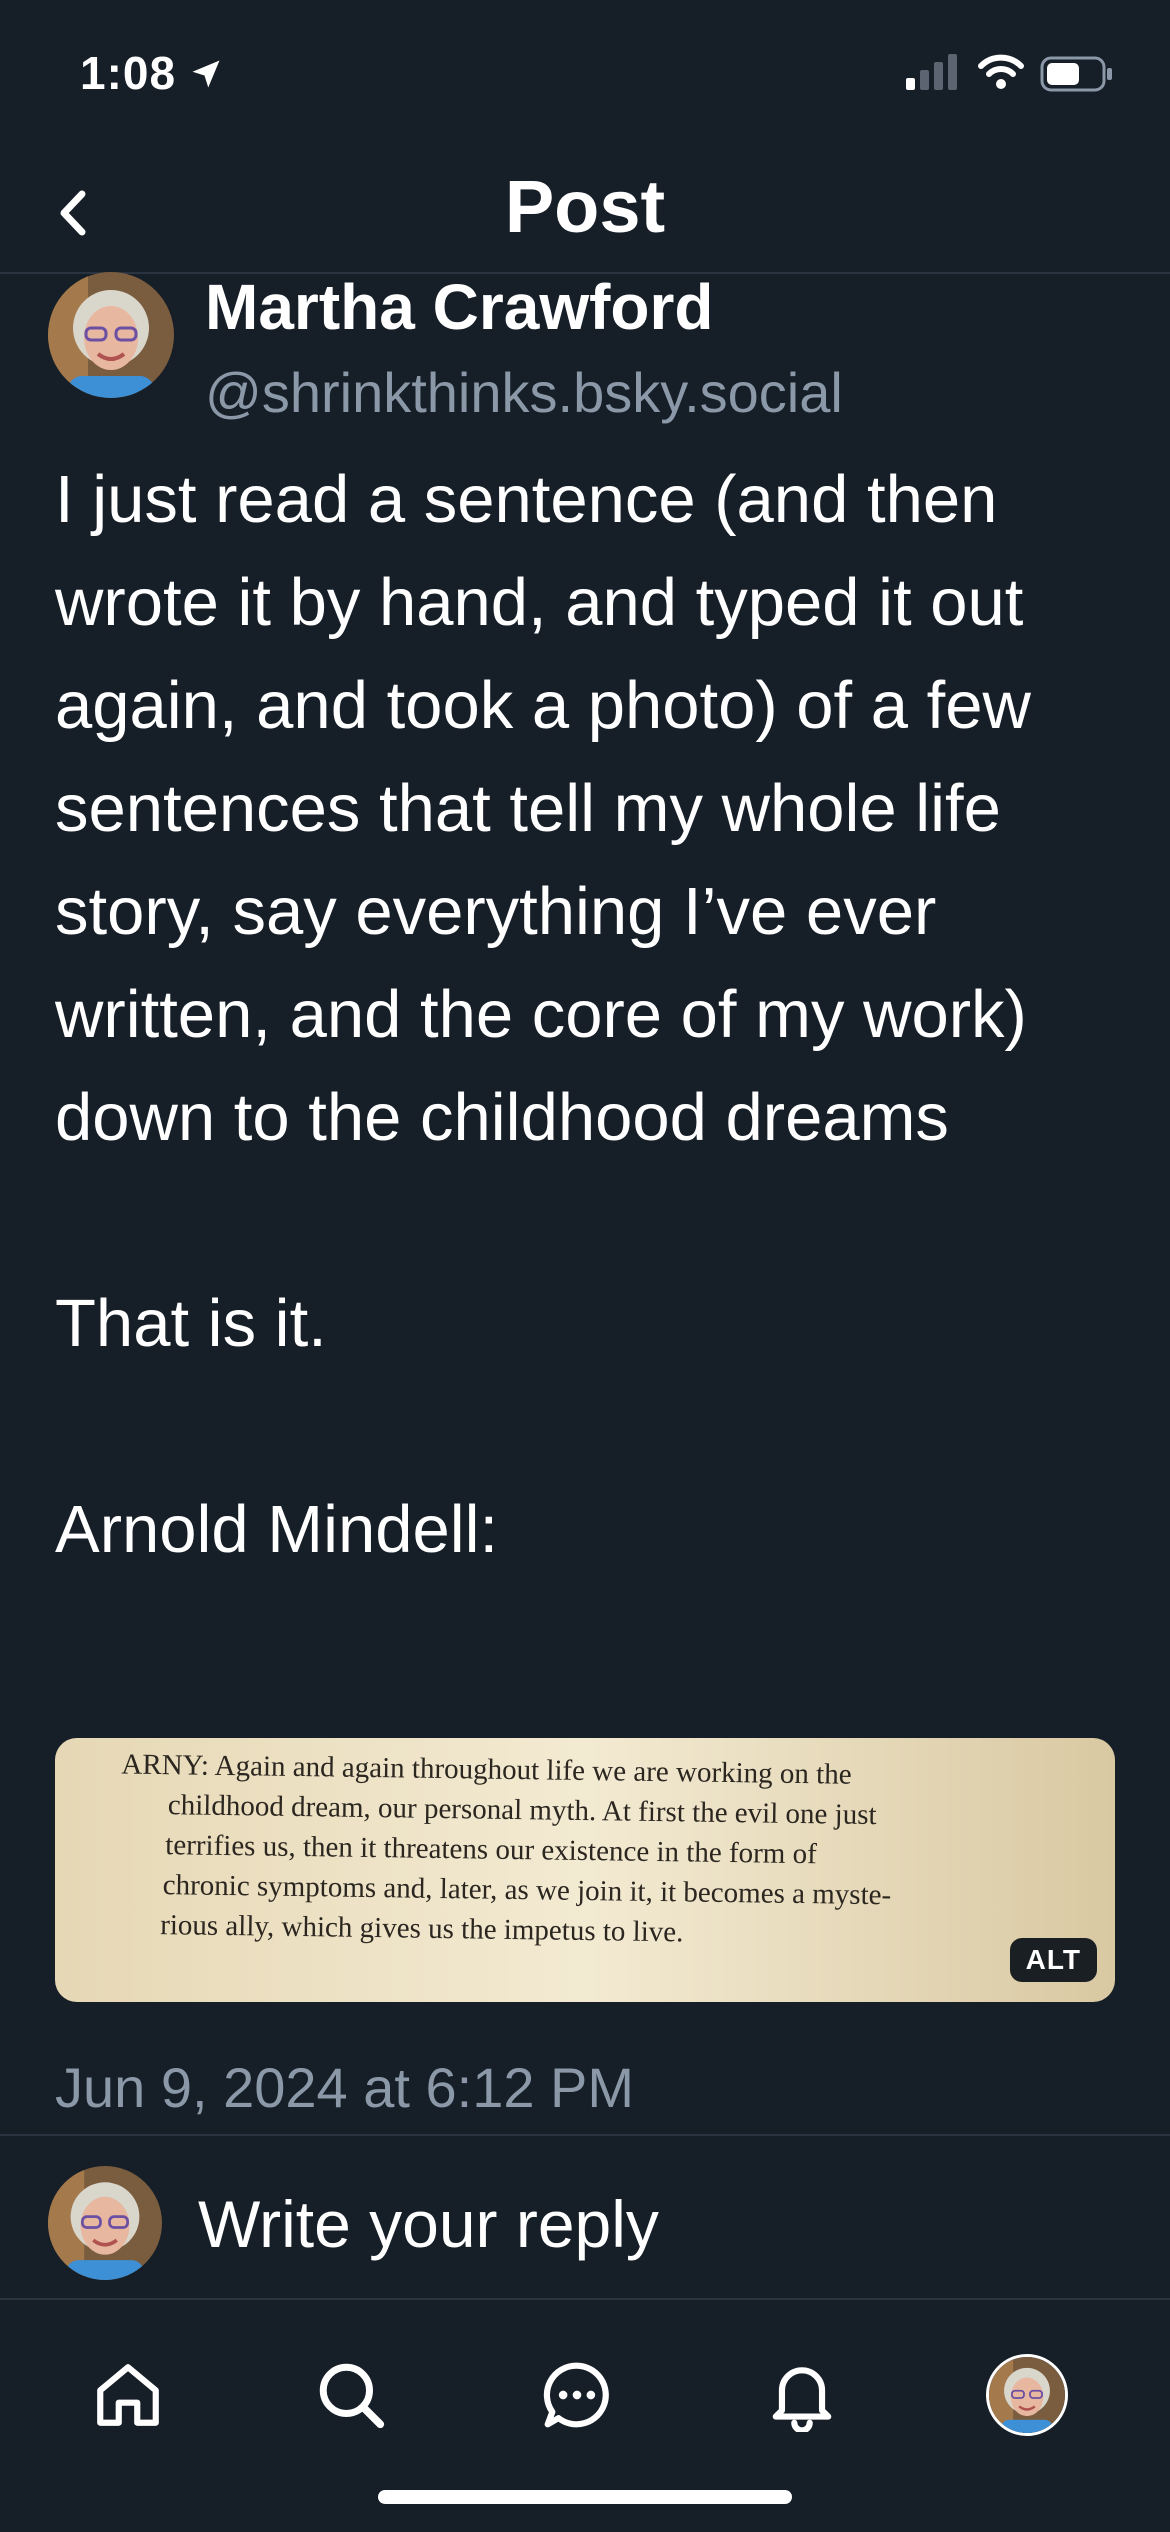  Describe the element at coordinates (585, 206) in the screenshot. I see `page-title: Post` at that location.